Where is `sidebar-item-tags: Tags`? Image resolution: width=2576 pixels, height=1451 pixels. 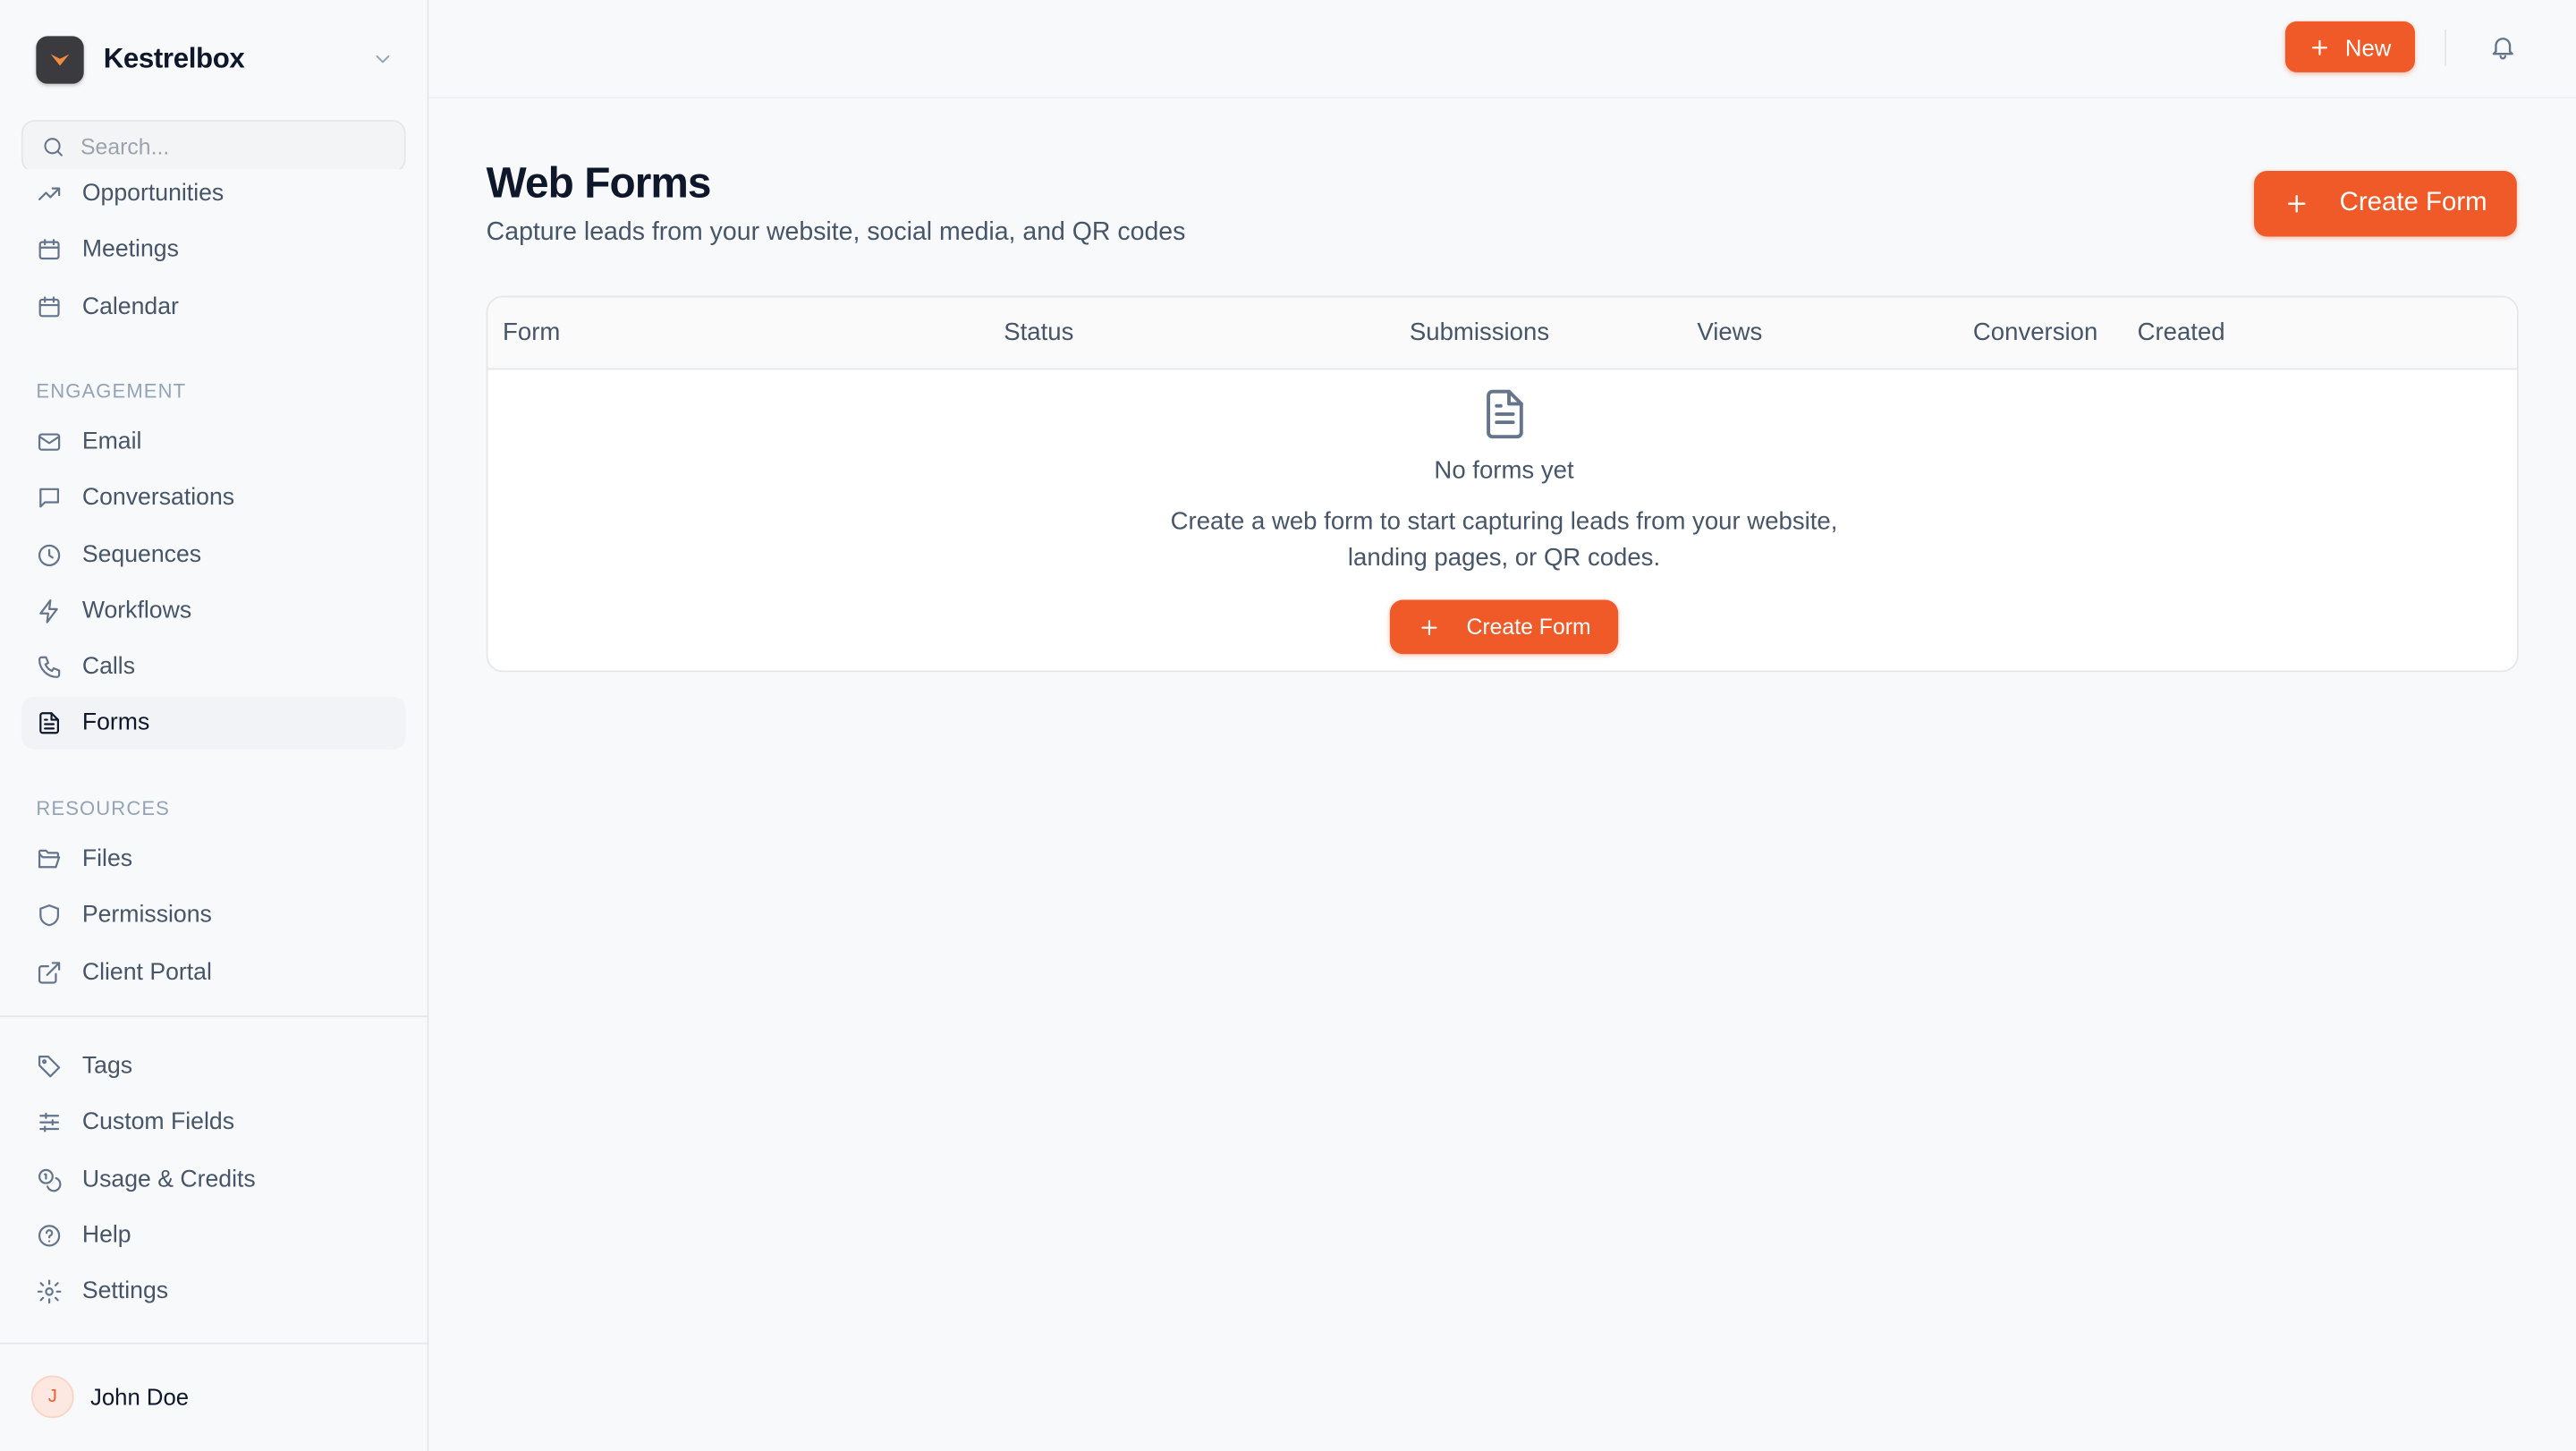
sidebar-item-tags: Tags is located at coordinates (213, 1066).